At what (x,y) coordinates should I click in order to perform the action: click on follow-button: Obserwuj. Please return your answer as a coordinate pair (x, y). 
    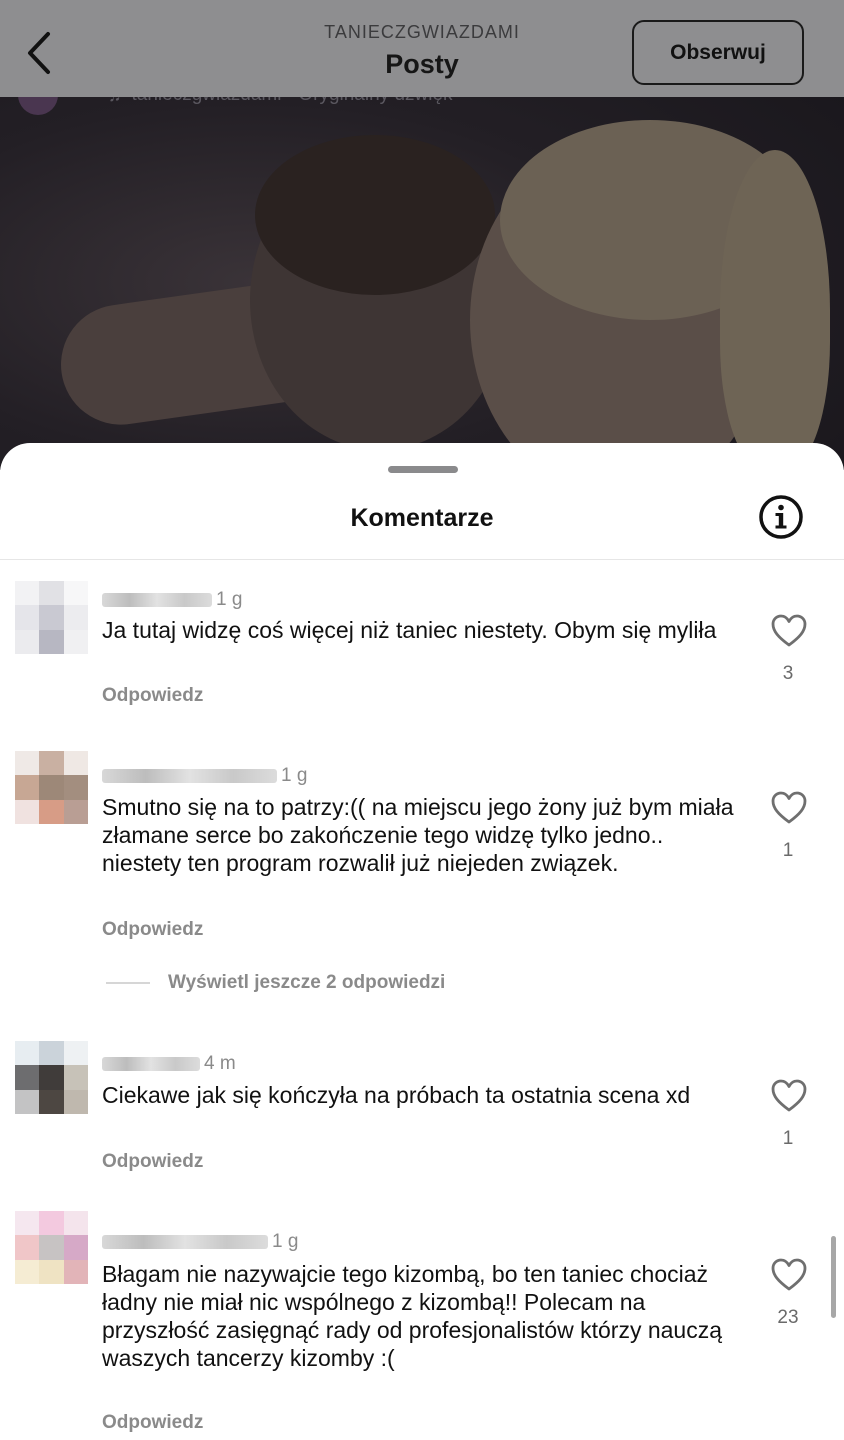
    Looking at the image, I should click on (718, 52).